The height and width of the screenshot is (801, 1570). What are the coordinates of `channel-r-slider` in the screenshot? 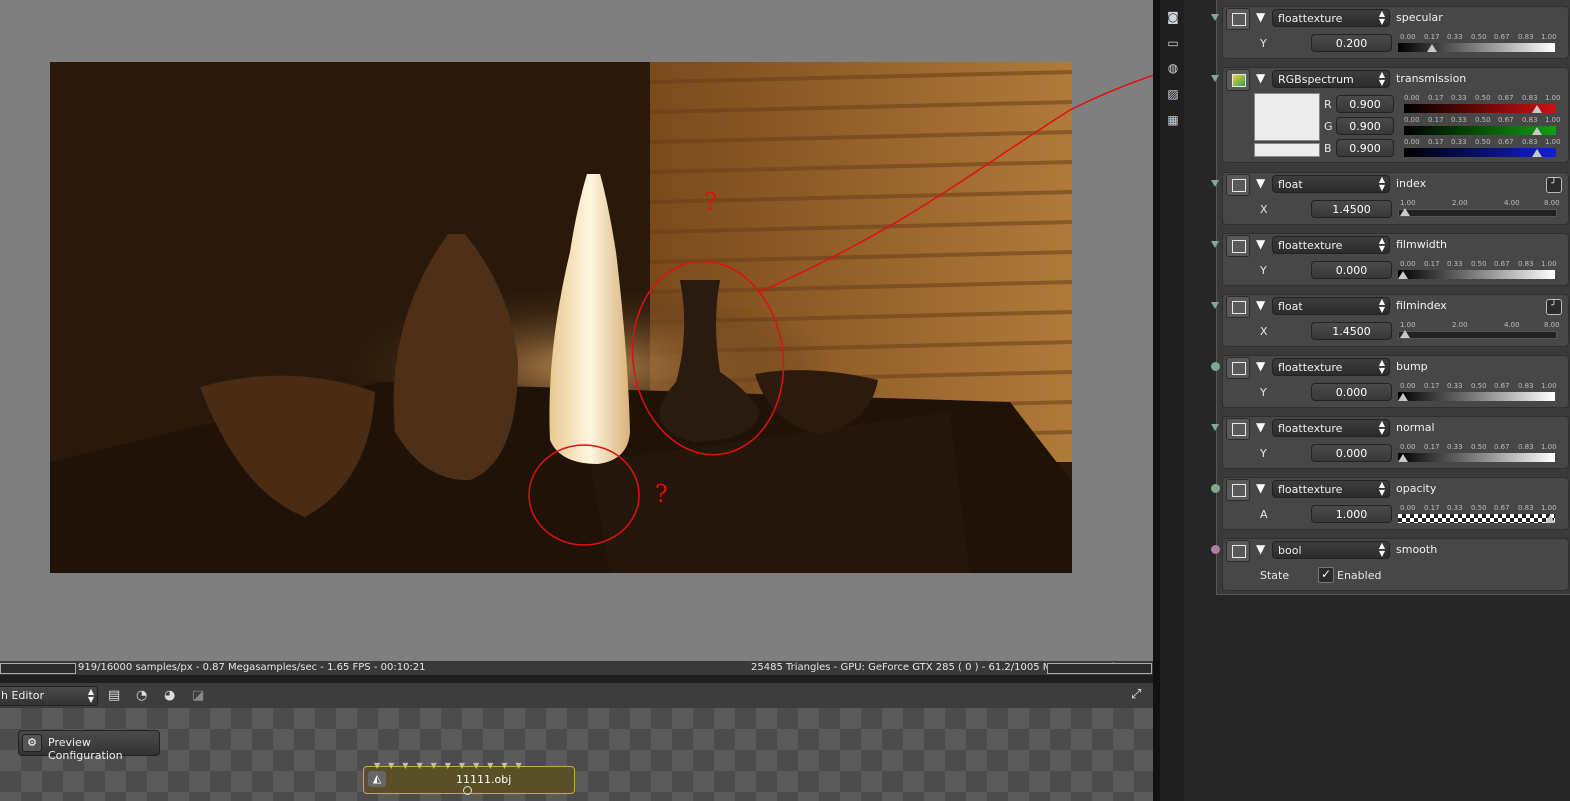 It's located at (1480, 108).